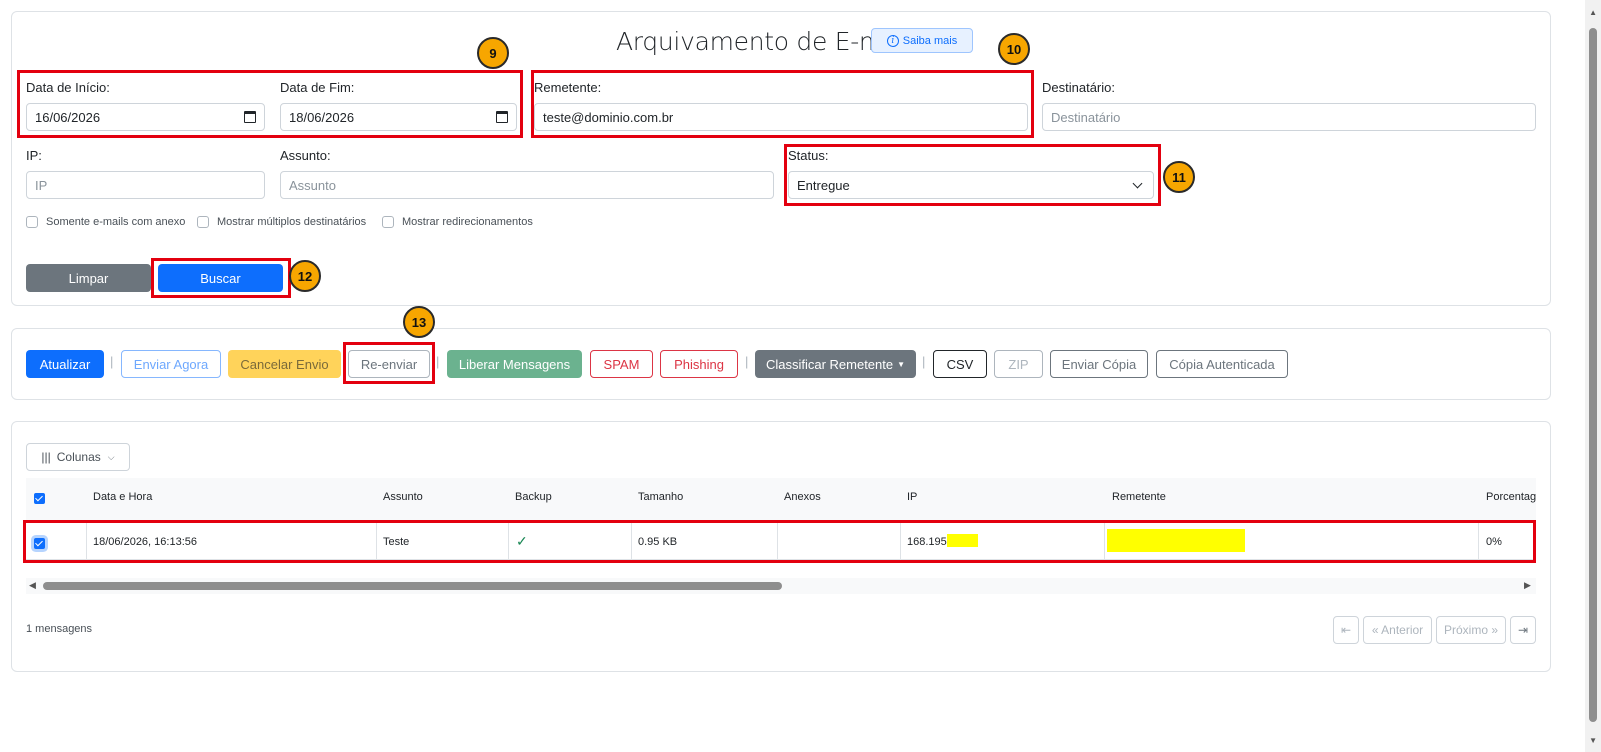 The image size is (1601, 752). What do you see at coordinates (122, 497) in the screenshot?
I see `column-header: Data e Hora` at bounding box center [122, 497].